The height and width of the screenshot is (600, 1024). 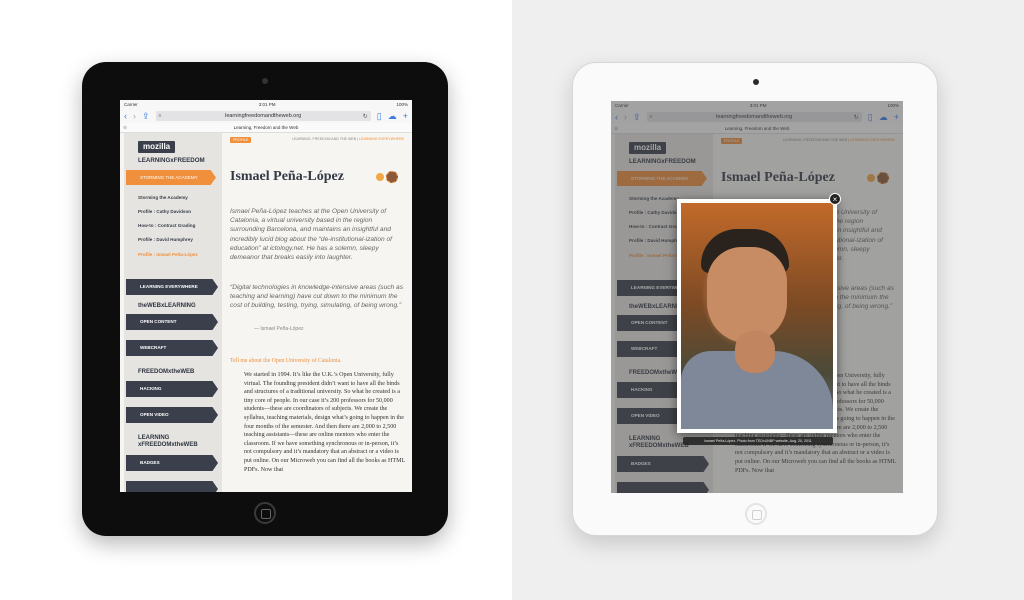 What do you see at coordinates (747, 295) in the screenshot?
I see `photo-face` at bounding box center [747, 295].